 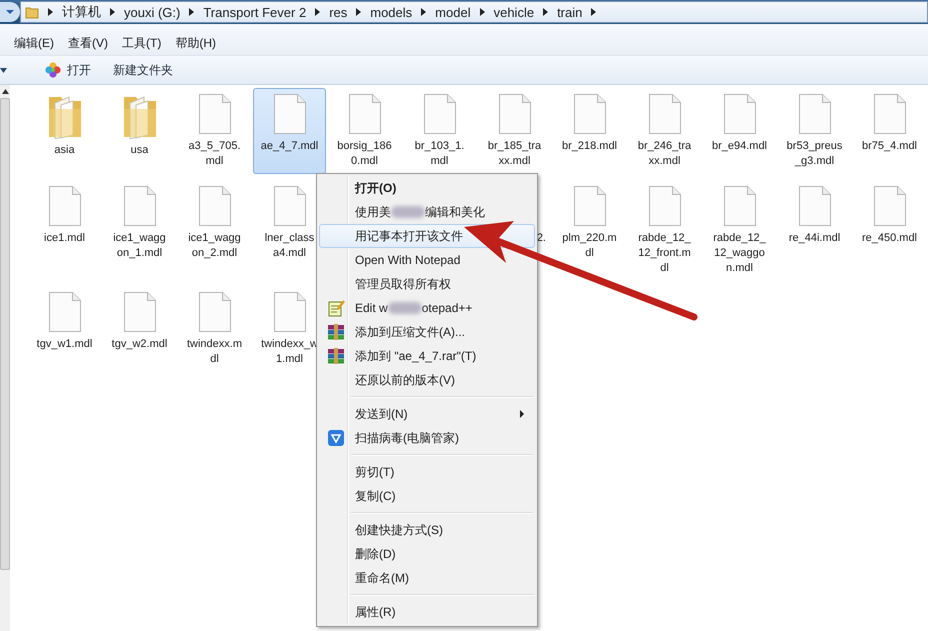 I want to click on file-item: twindexx.mdl, so click(x=214, y=329).